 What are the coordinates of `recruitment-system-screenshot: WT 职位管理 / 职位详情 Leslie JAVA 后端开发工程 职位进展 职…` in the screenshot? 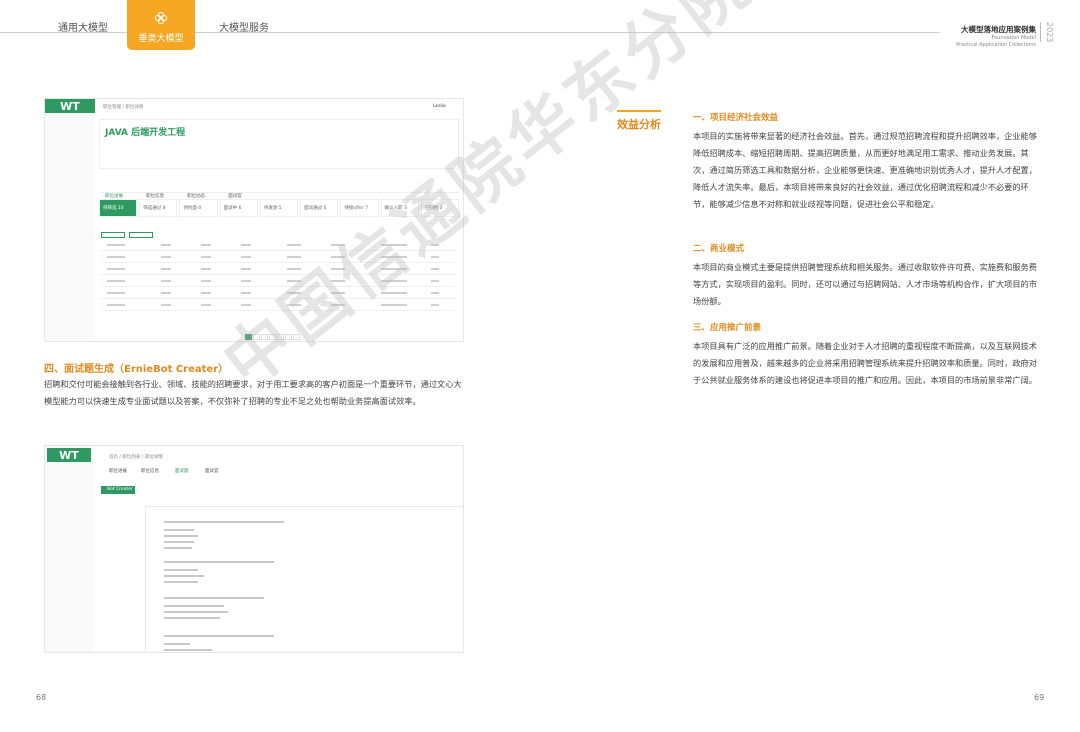 It's located at (254, 220).